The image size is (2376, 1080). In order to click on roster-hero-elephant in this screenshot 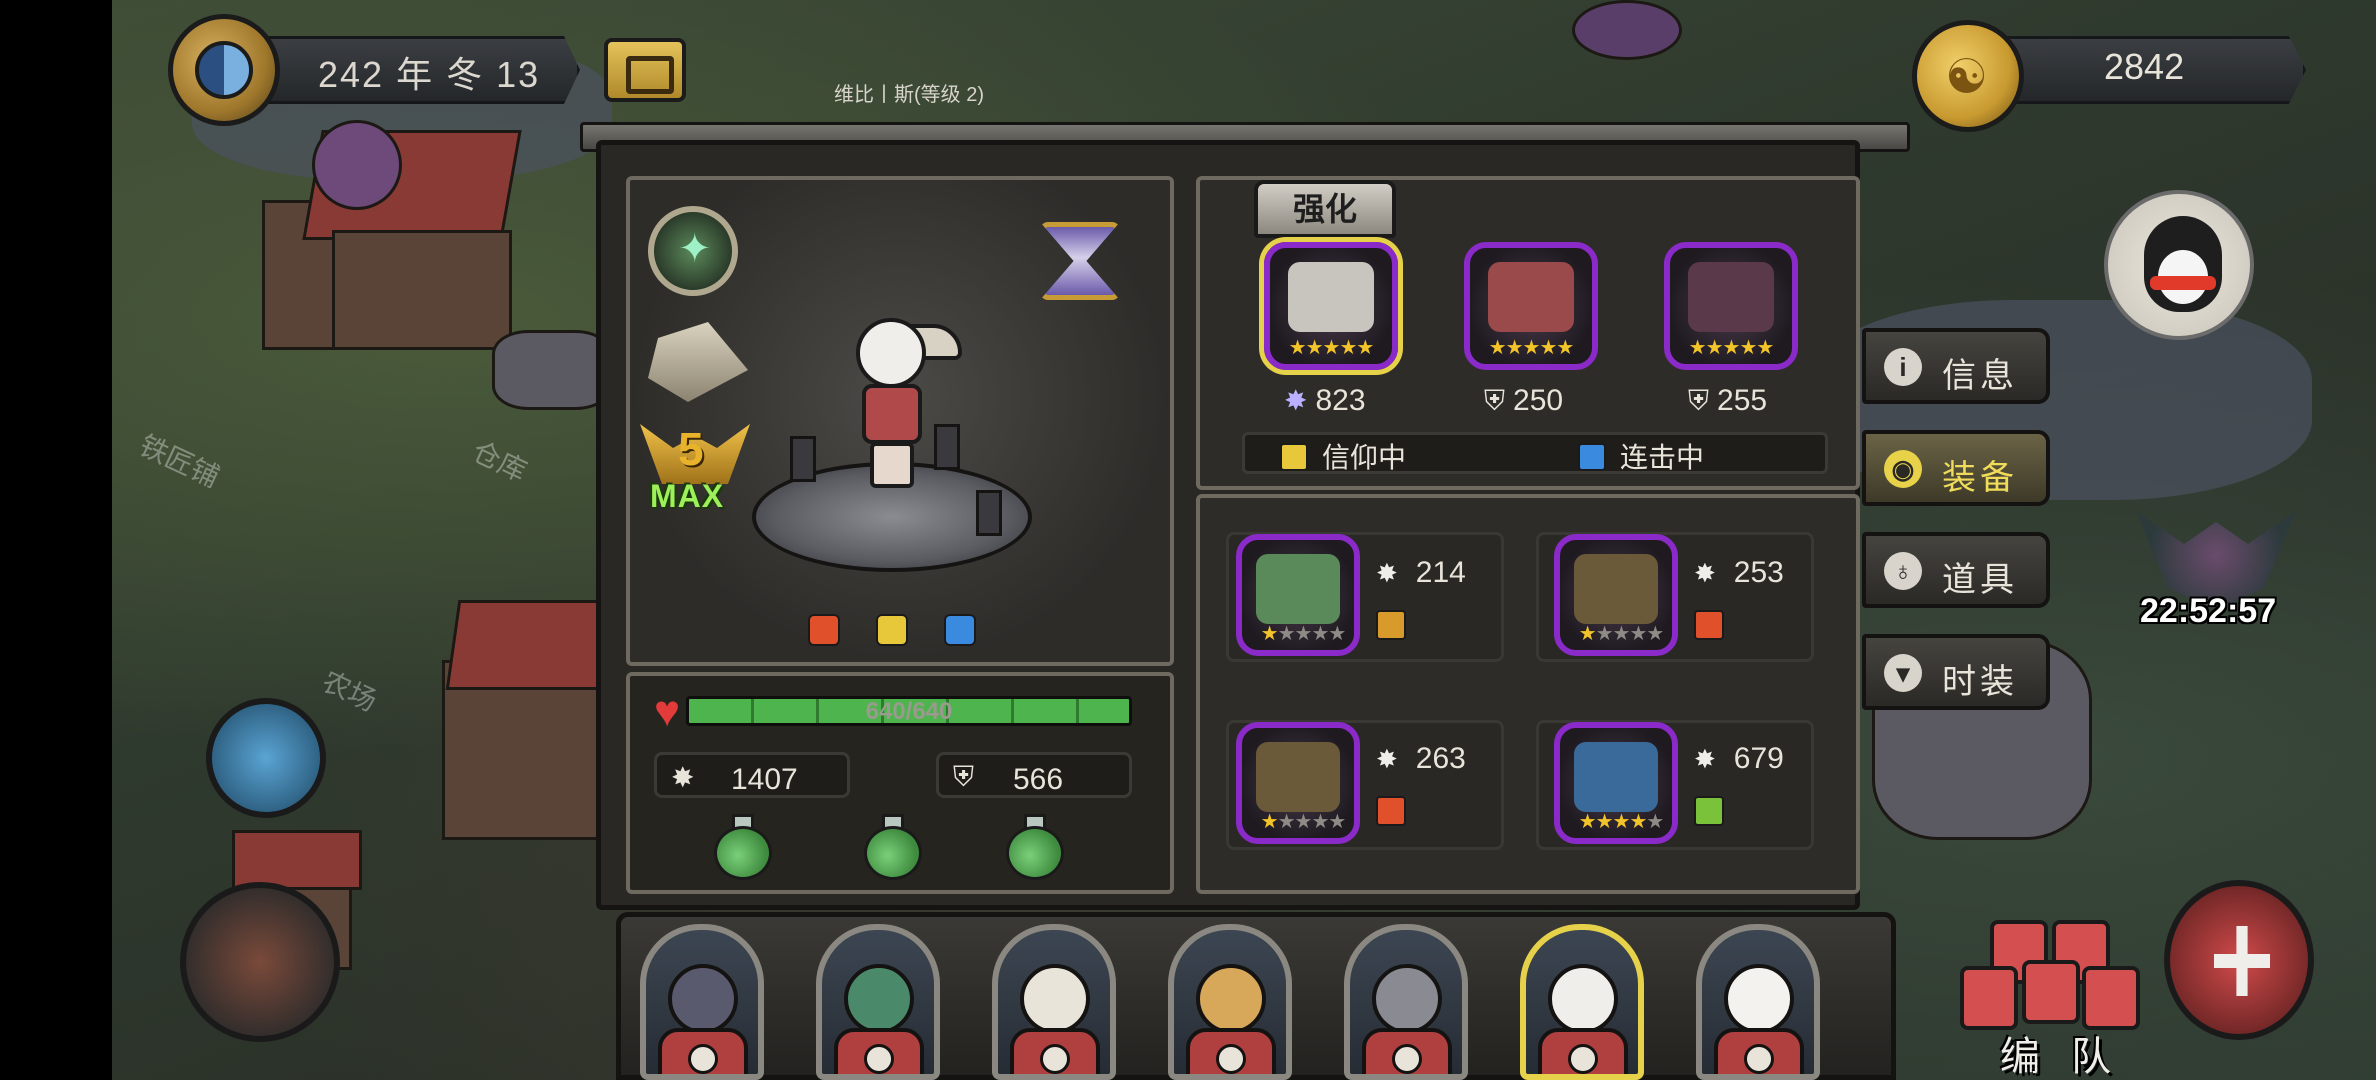, I will do `click(1406, 1002)`.